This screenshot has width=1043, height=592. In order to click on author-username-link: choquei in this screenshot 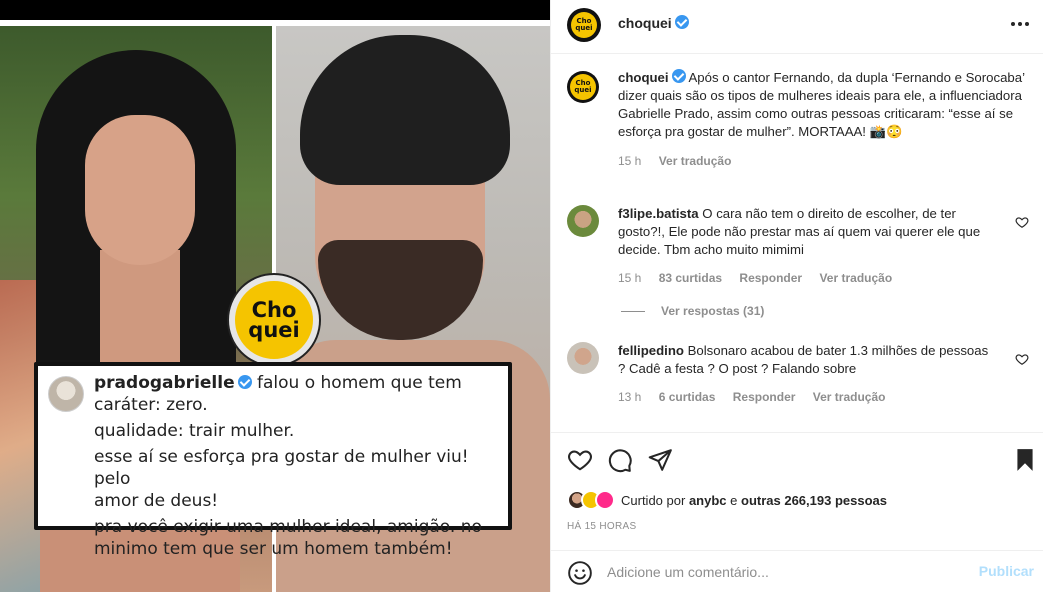, I will do `click(653, 23)`.